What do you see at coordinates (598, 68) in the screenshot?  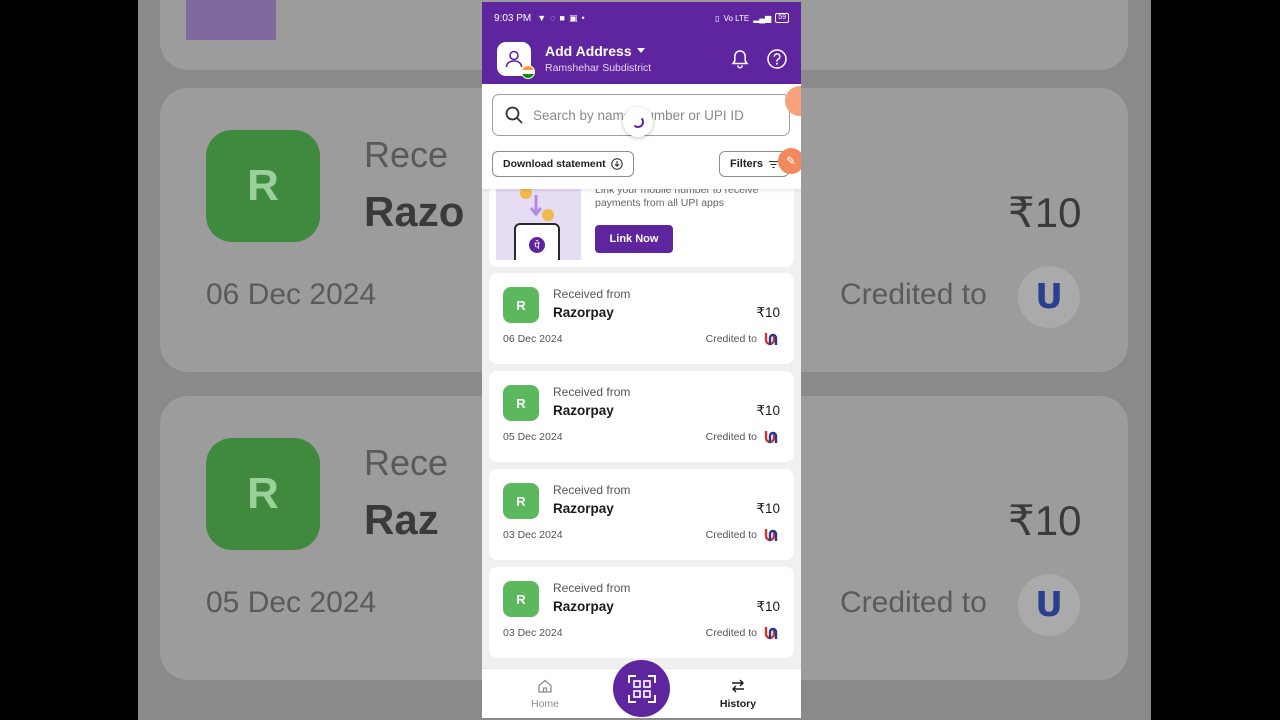 I see `address-subtitle: Ramshehar Subdistrict` at bounding box center [598, 68].